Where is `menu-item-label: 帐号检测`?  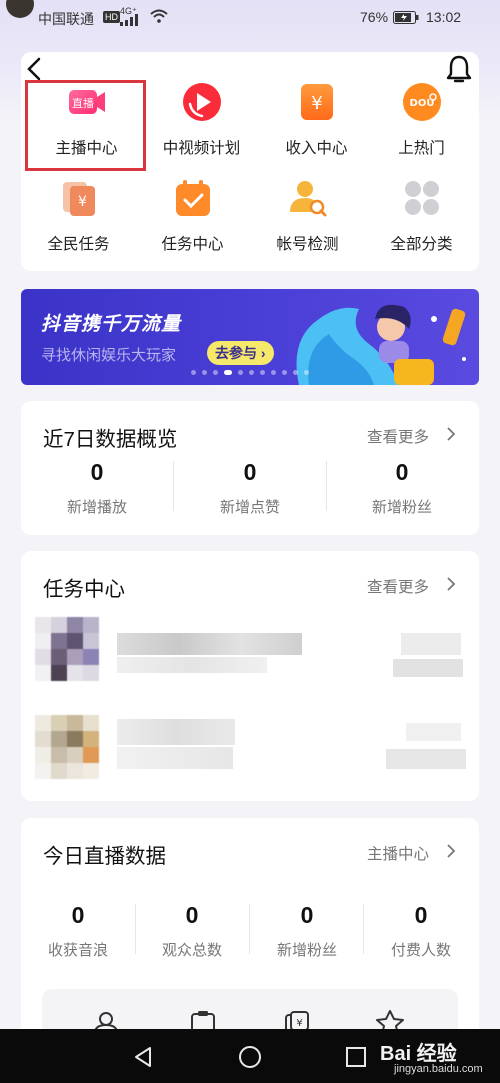
menu-item-label: 帐号检测 is located at coordinates (307, 244).